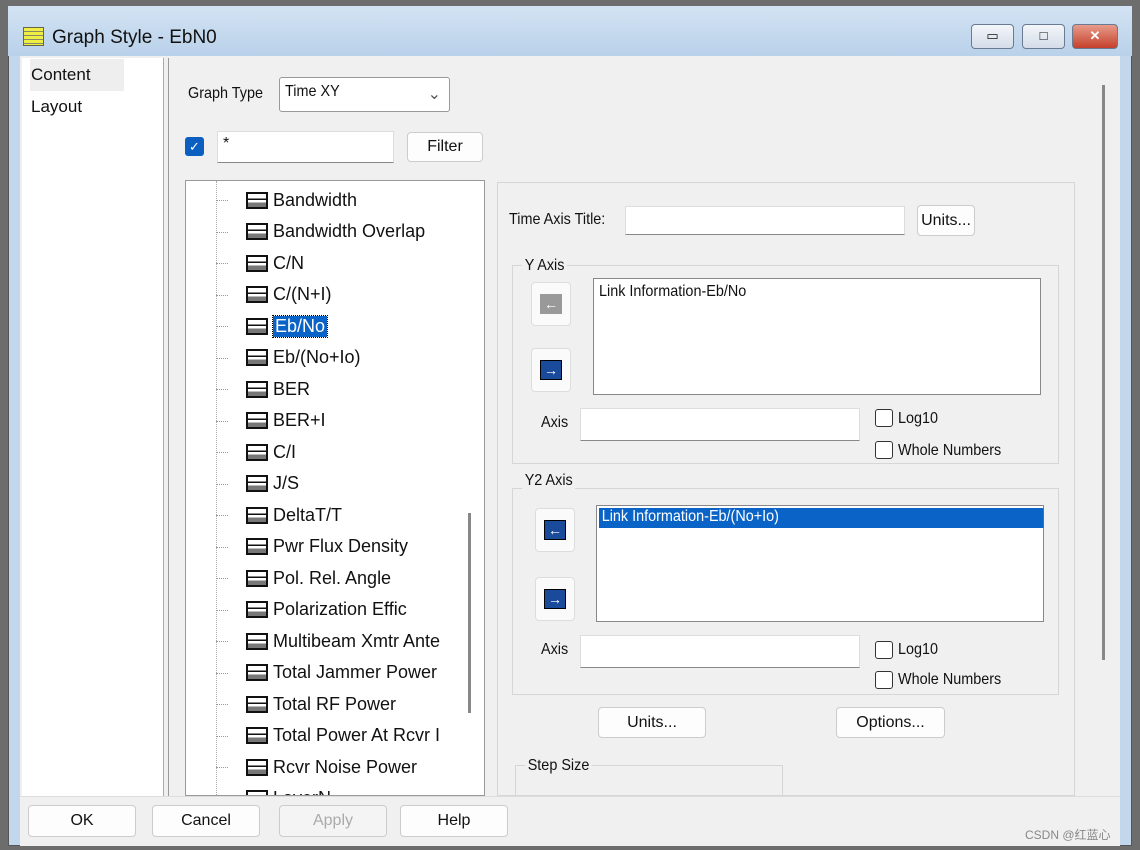 The image size is (1140, 850). What do you see at coordinates (341, 673) in the screenshot?
I see `tree-item: Total Jammer Power` at bounding box center [341, 673].